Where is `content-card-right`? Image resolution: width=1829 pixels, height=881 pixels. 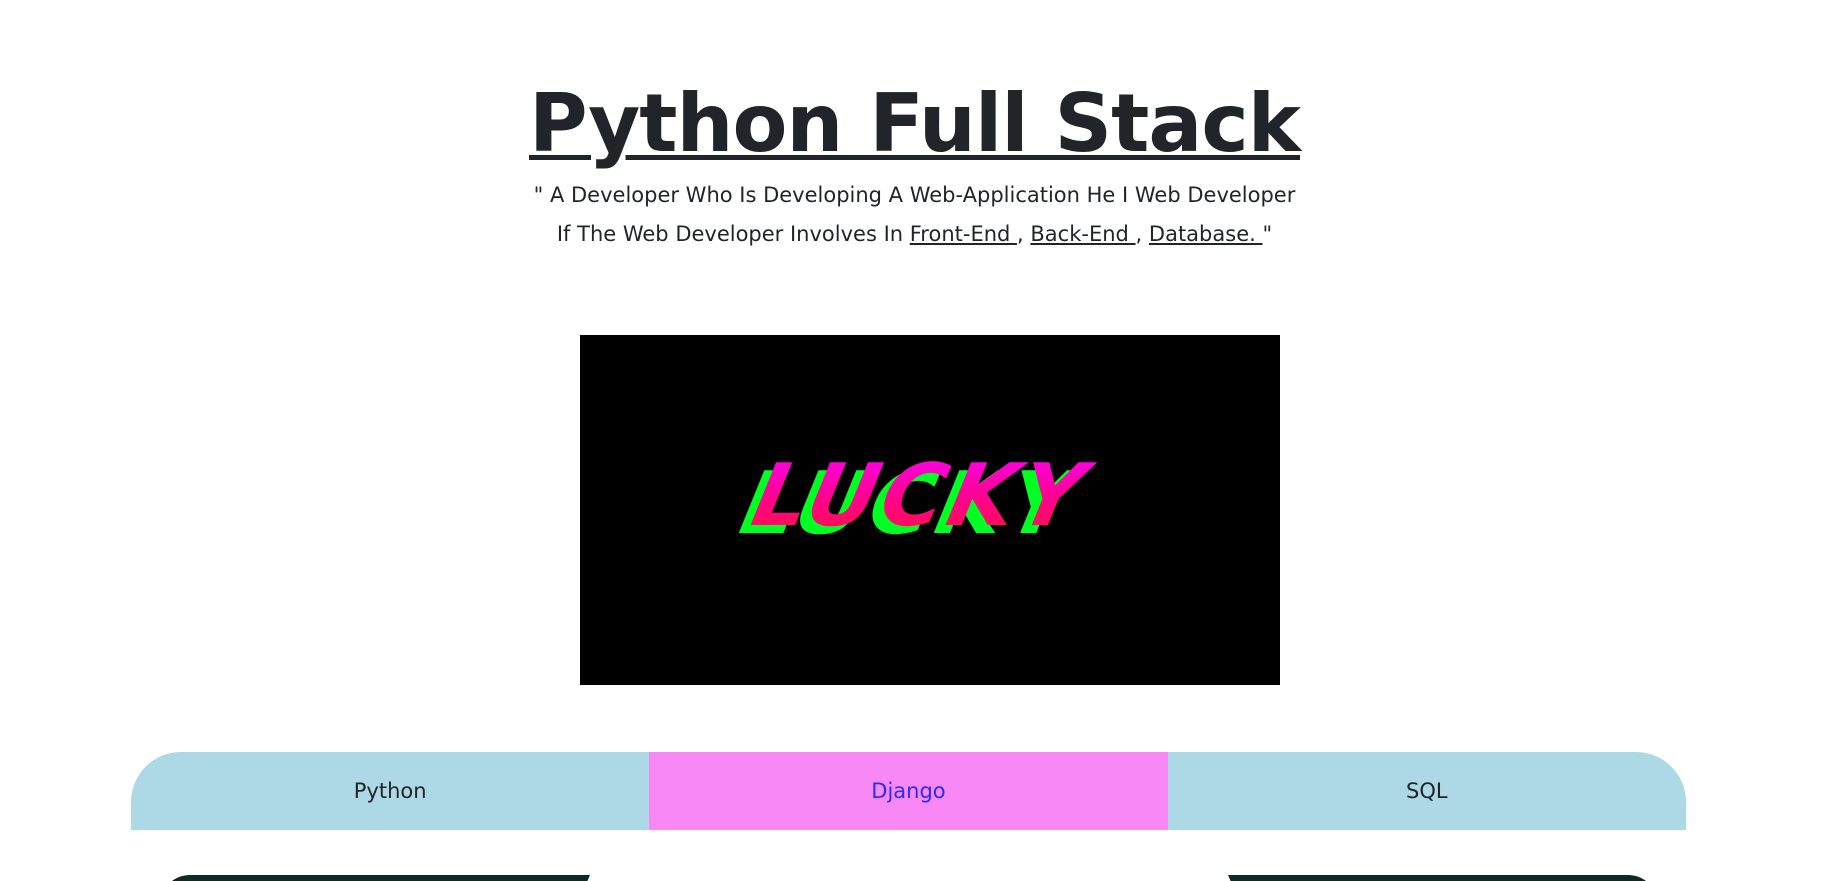 content-card-right is located at coordinates (1443, 878).